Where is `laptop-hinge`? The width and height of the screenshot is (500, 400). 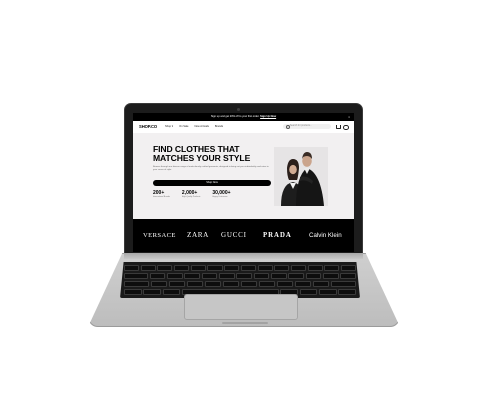
laptop-hinge is located at coordinates (243, 256).